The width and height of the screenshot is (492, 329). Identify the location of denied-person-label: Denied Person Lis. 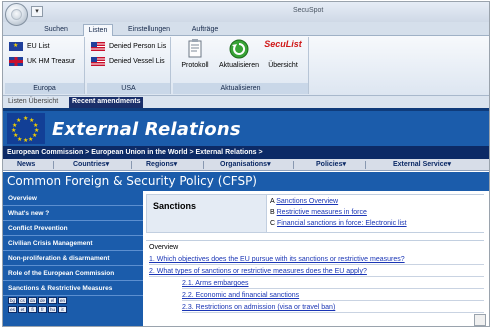
(138, 46).